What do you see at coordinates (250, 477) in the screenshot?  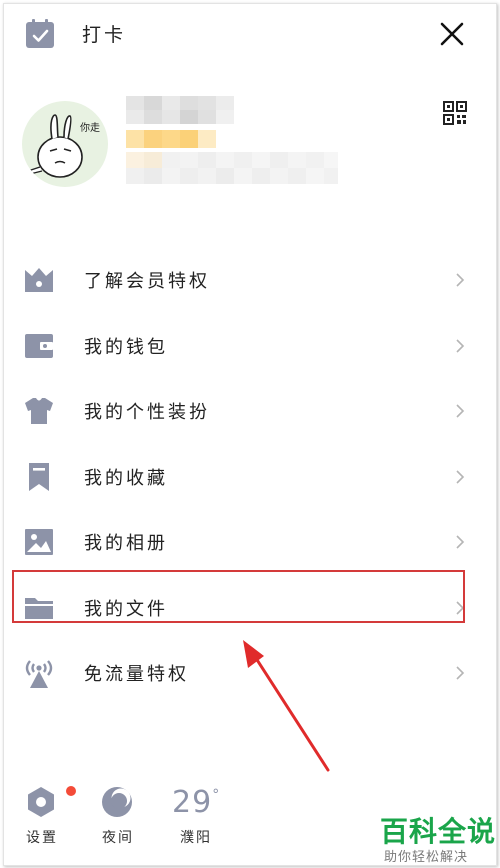 I see `menu-item-favorites: 我的收藏` at bounding box center [250, 477].